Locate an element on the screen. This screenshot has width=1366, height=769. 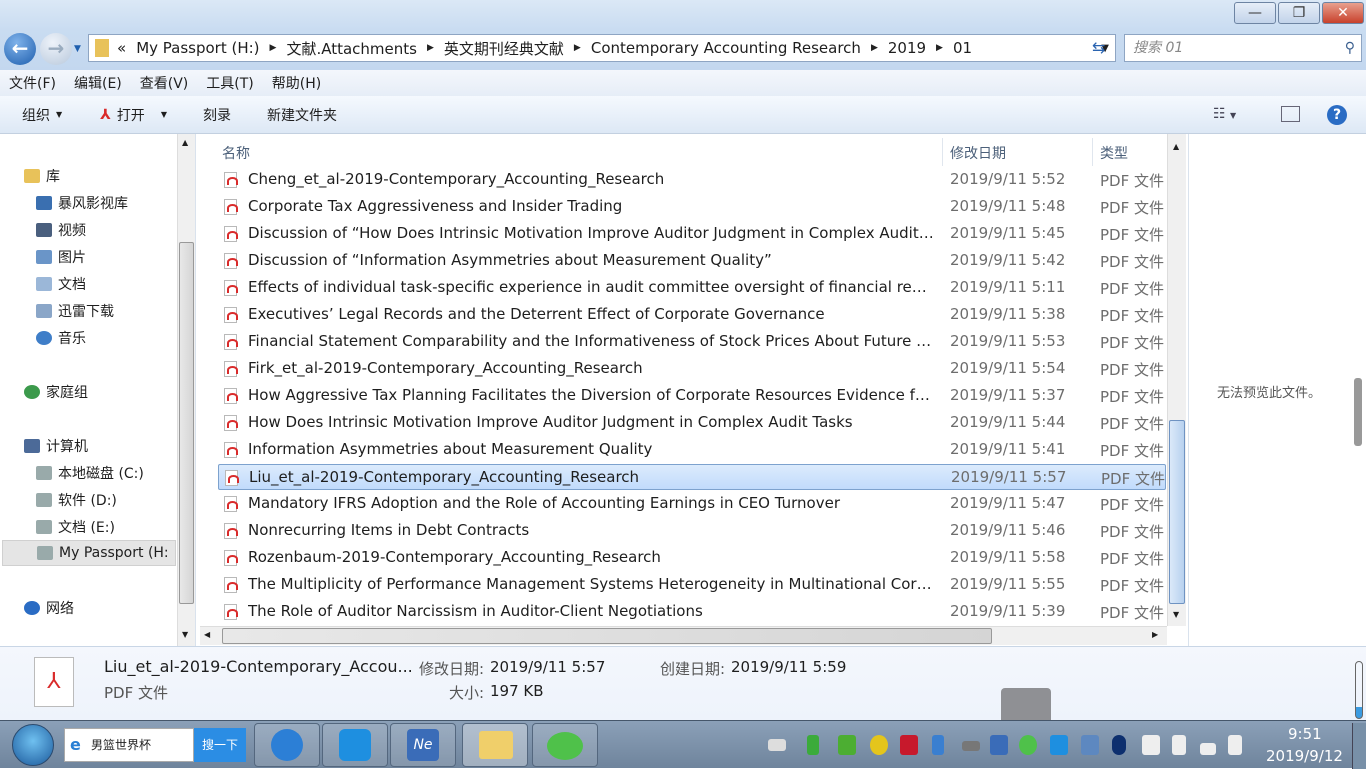
horizontal-scrollbar: ◀ ▶ is located at coordinates (683, 635).